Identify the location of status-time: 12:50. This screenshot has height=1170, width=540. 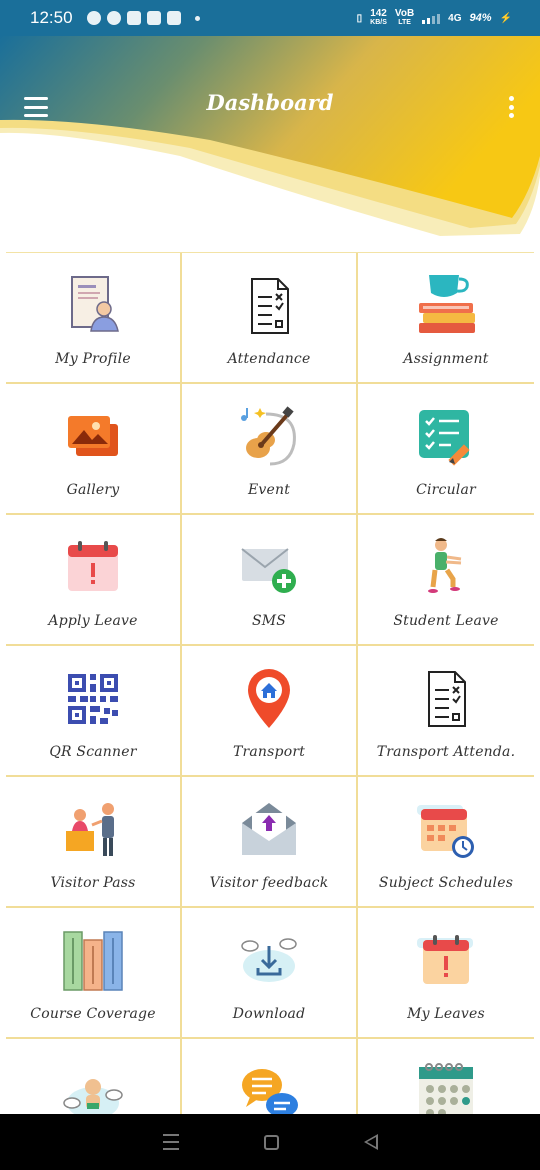
(51, 17).